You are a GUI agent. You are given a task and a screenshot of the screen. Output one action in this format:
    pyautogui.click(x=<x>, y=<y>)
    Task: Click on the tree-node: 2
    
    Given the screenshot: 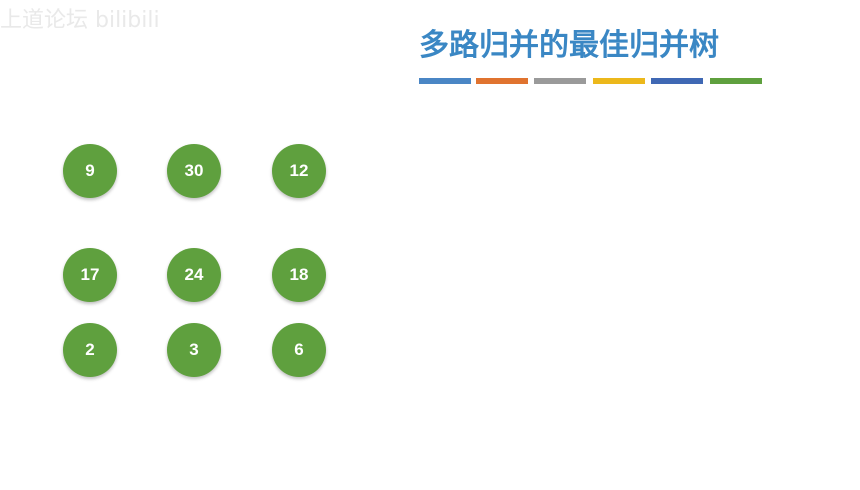 What is the action you would take?
    pyautogui.click(x=90, y=350)
    